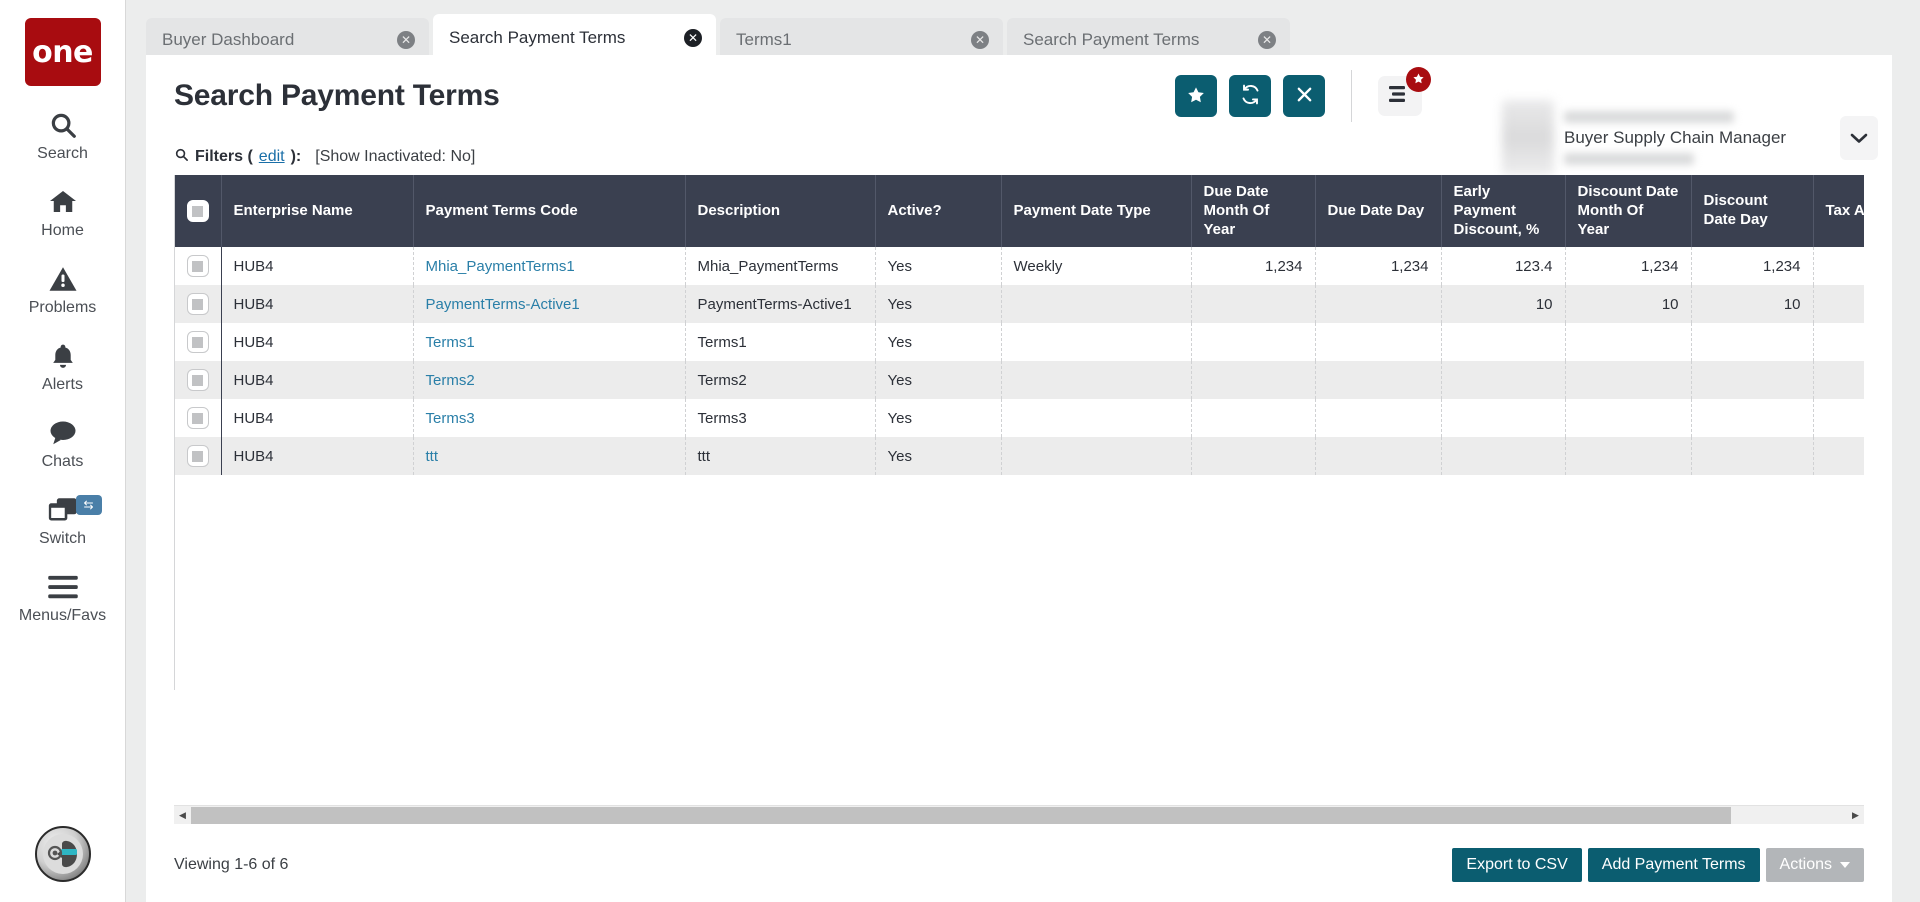 This screenshot has width=1920, height=902. I want to click on menu-star-badge, so click(1418, 79).